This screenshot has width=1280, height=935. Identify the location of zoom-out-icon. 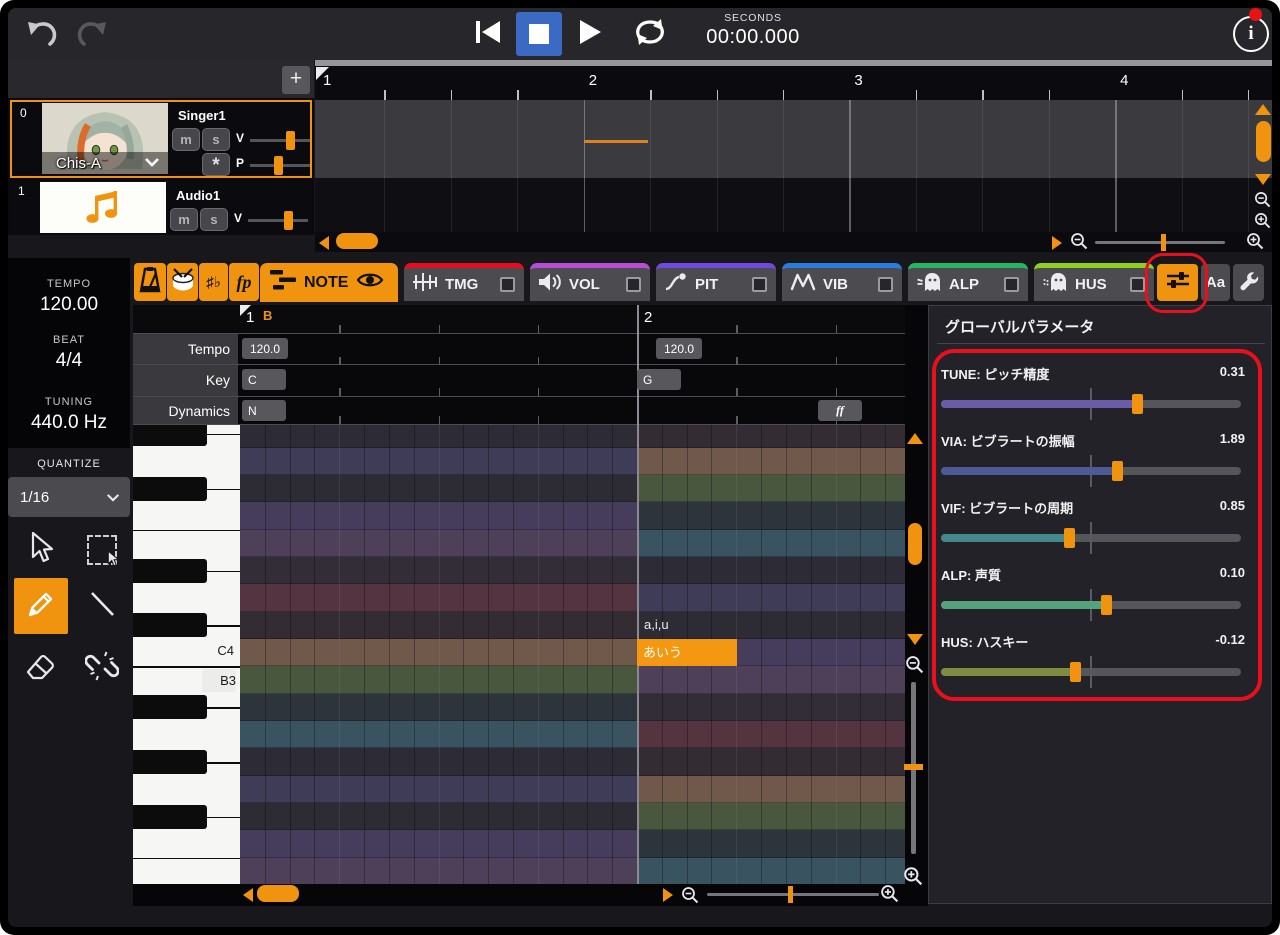
(1079, 242).